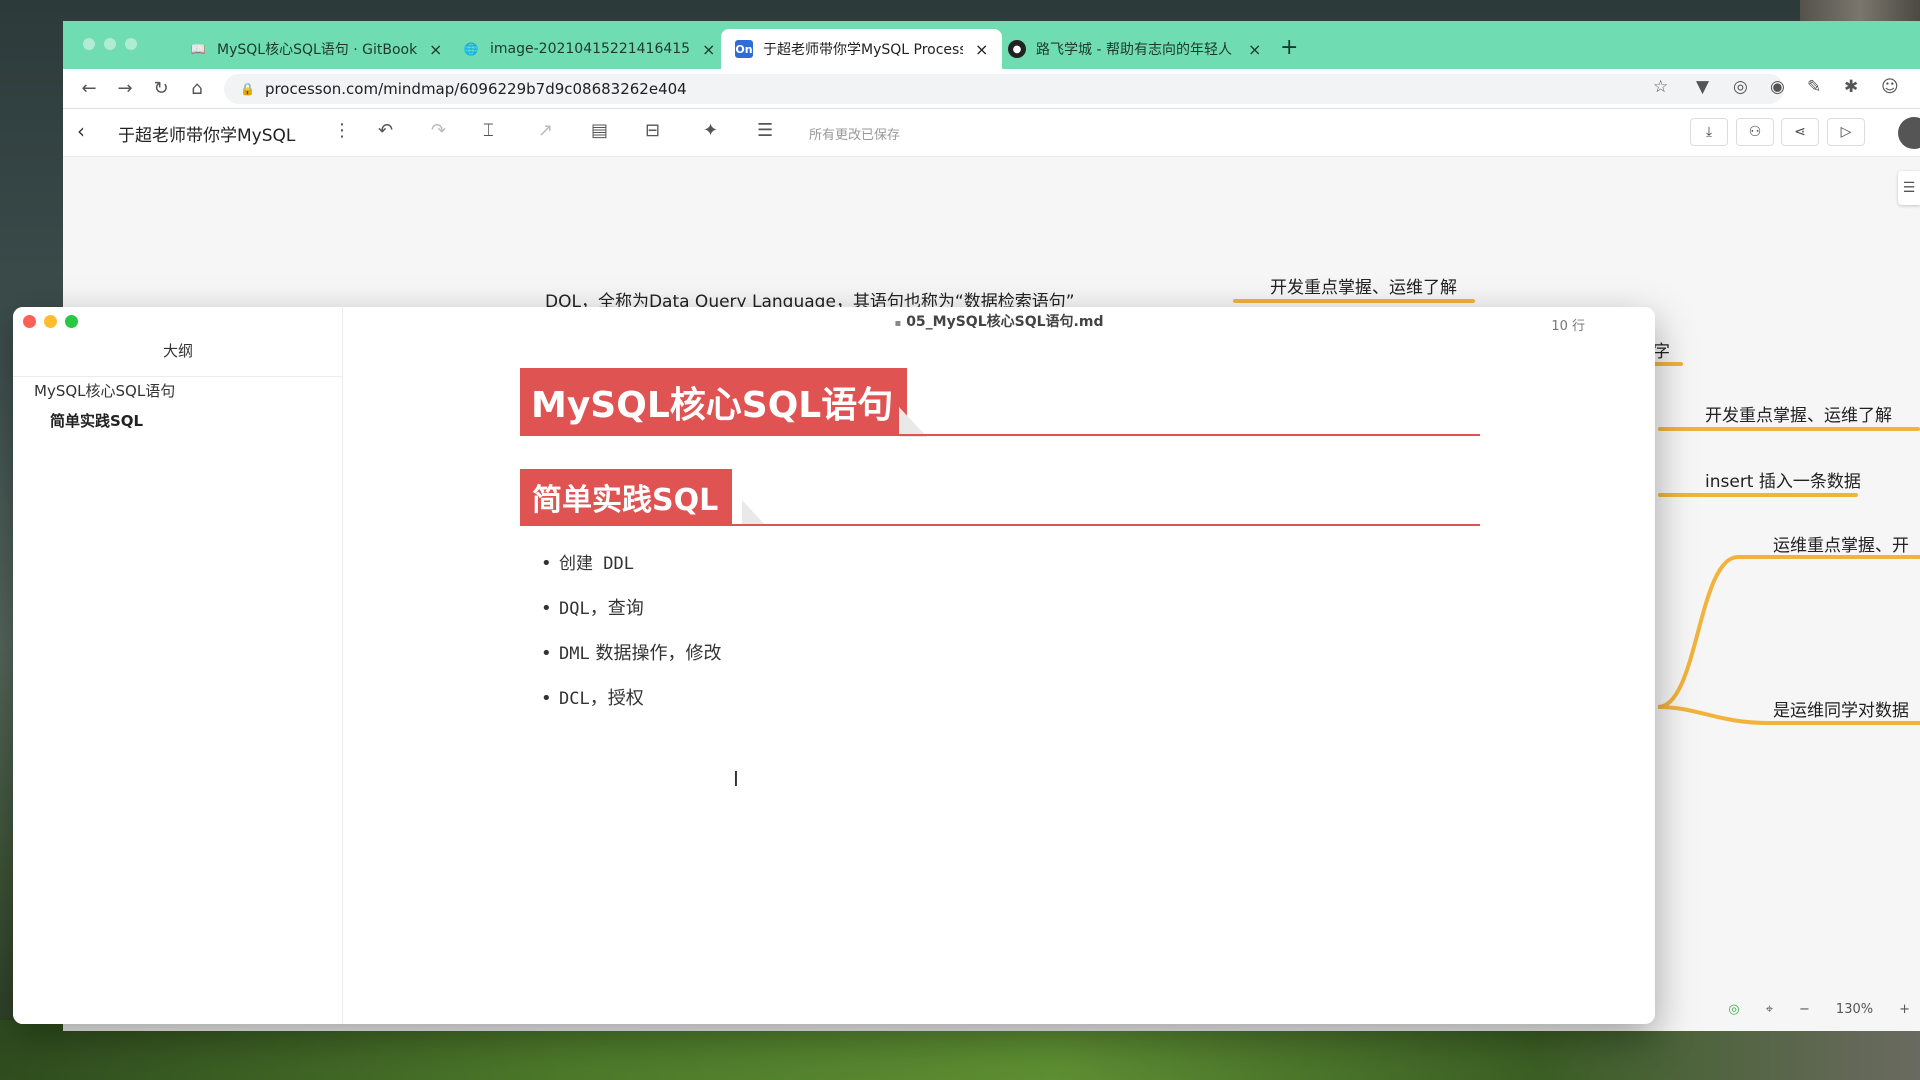 The width and height of the screenshot is (1920, 1080). I want to click on reload-icon: ↻, so click(161, 88).